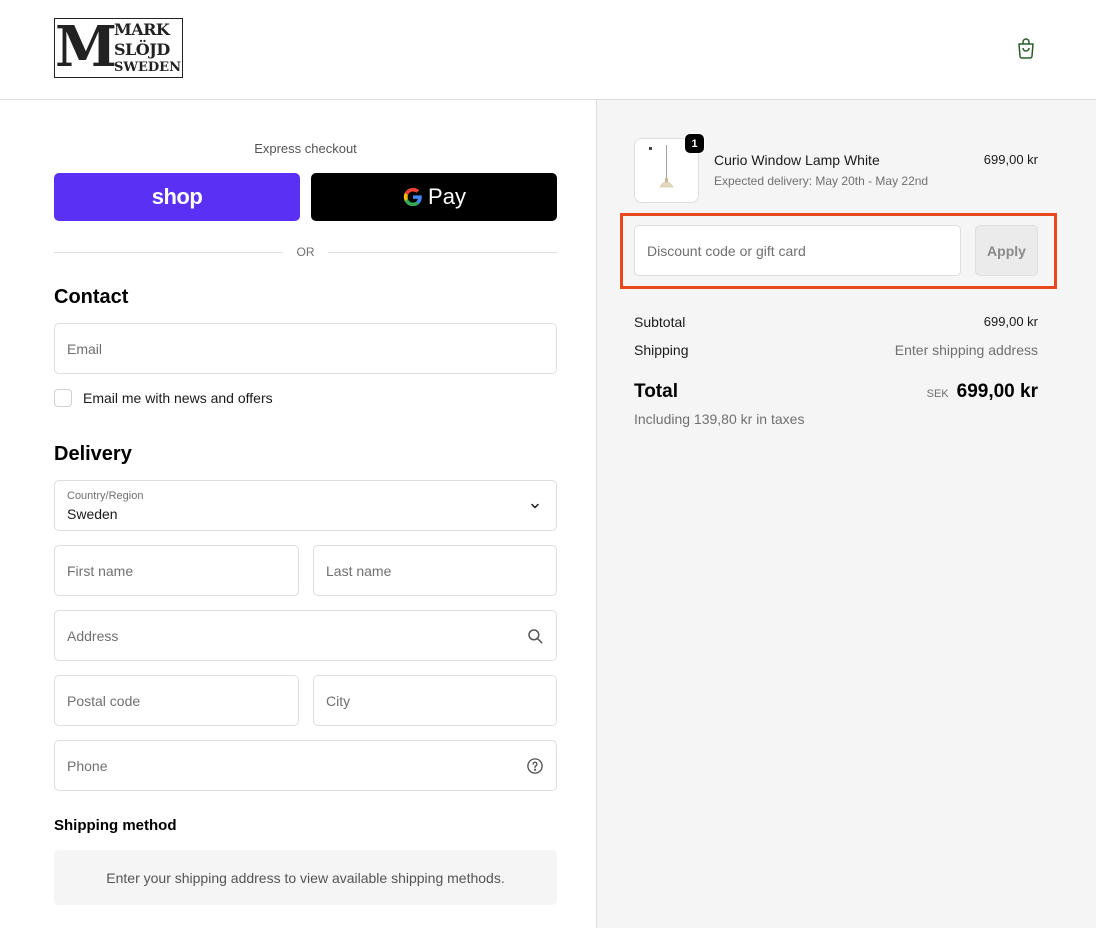 This screenshot has height=928, width=1096. I want to click on country-select: Country/Region Sweden, so click(305, 505).